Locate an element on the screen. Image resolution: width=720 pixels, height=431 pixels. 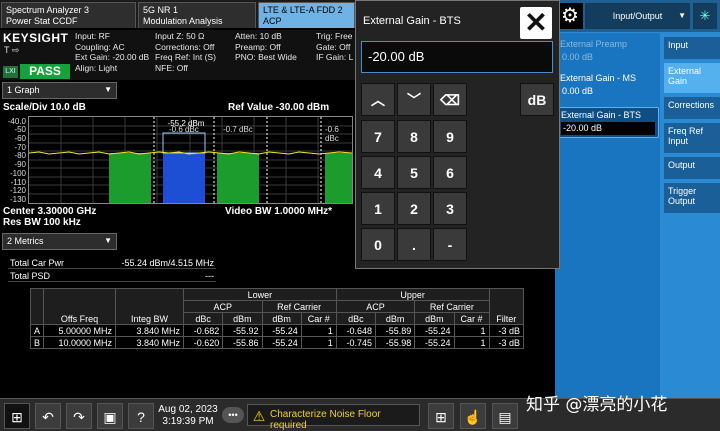
arrow-down-icon: ﹀ is located at coordinates (414, 99).